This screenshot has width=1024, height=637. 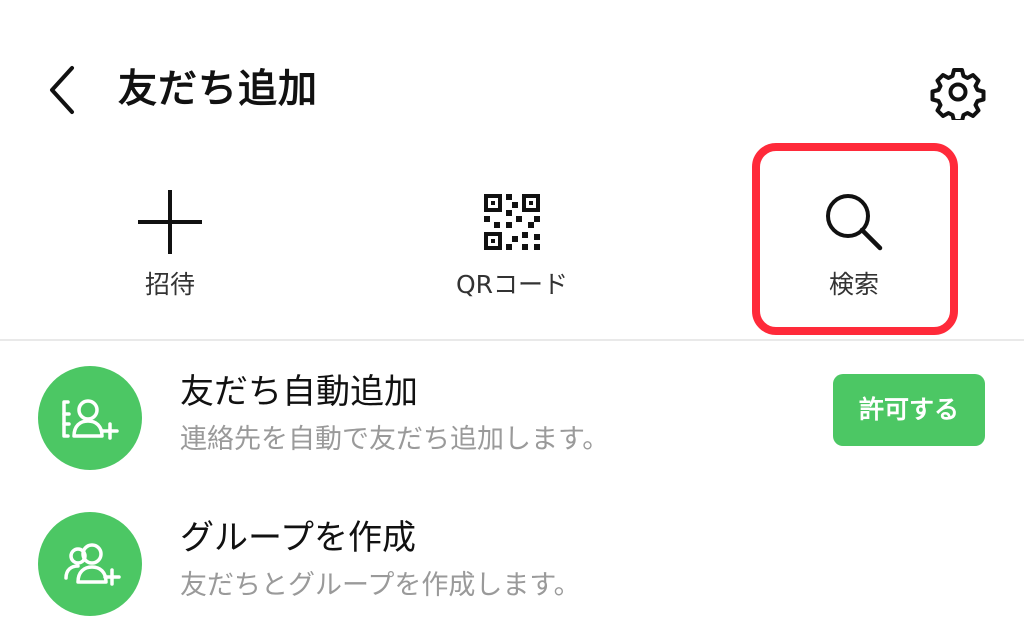 What do you see at coordinates (170, 222) in the screenshot?
I see `plus-icon` at bounding box center [170, 222].